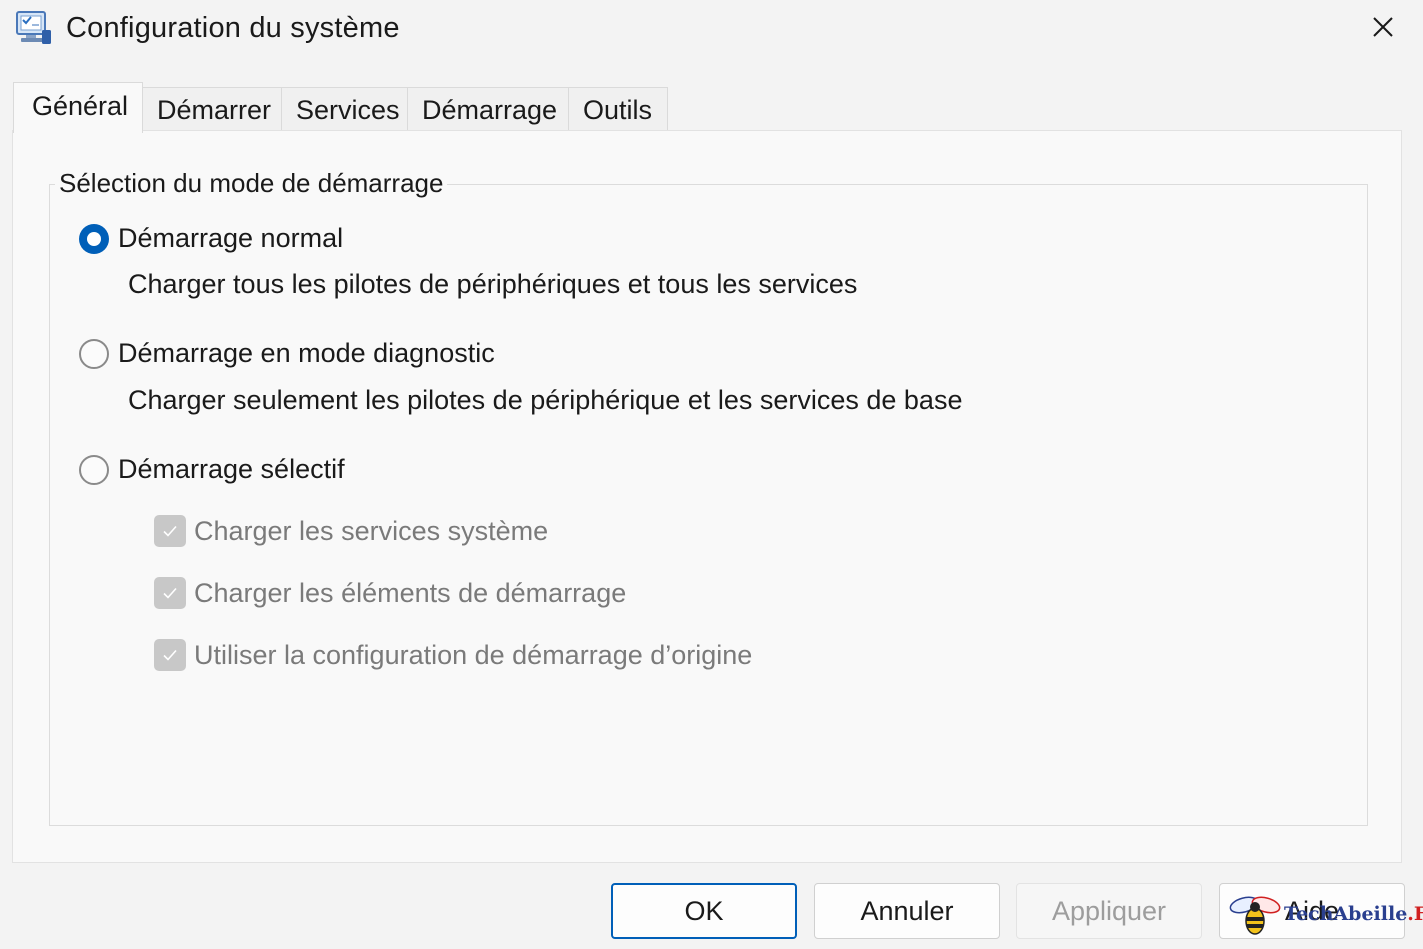 This screenshot has height=949, width=1423. I want to click on watermark-suffix: .FR, so click(1415, 914).